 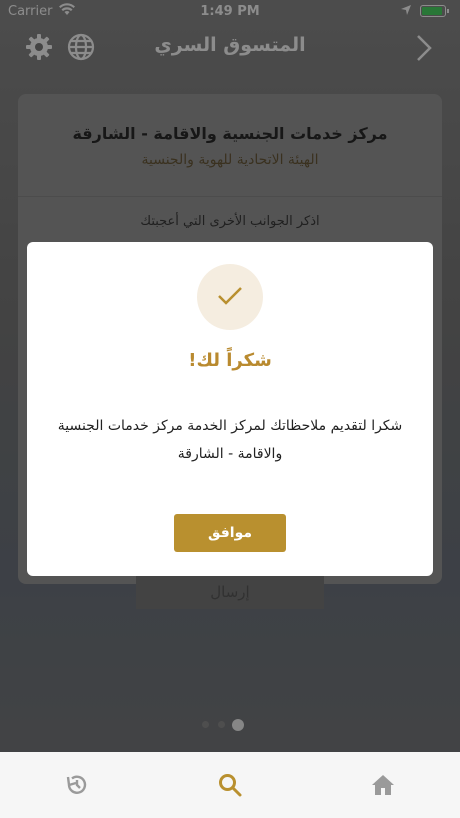 What do you see at coordinates (77, 785) in the screenshot?
I see `history-icon` at bounding box center [77, 785].